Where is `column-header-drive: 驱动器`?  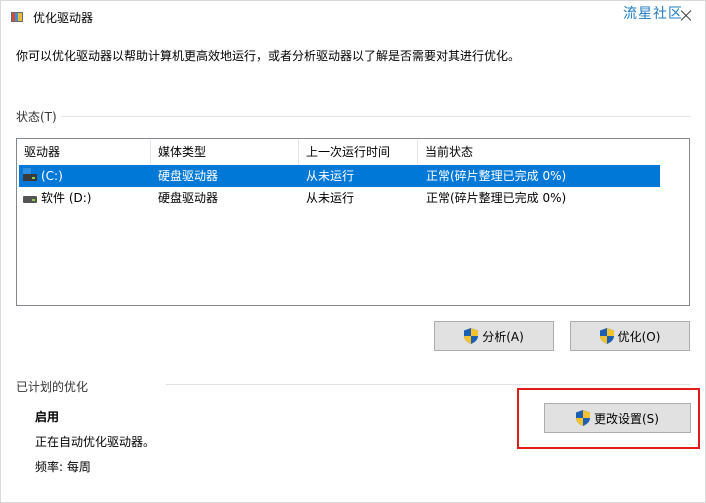
column-header-drive: 驱动器 is located at coordinates (84, 152).